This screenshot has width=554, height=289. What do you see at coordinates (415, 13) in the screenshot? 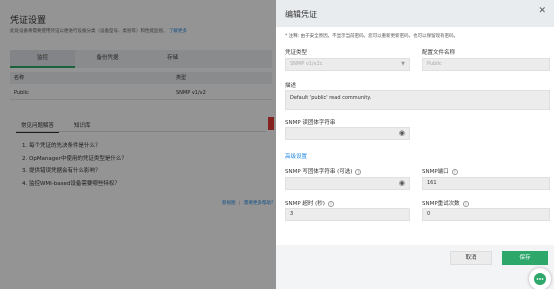
I see `panel-header: 编辑凭证 ✕` at bounding box center [415, 13].